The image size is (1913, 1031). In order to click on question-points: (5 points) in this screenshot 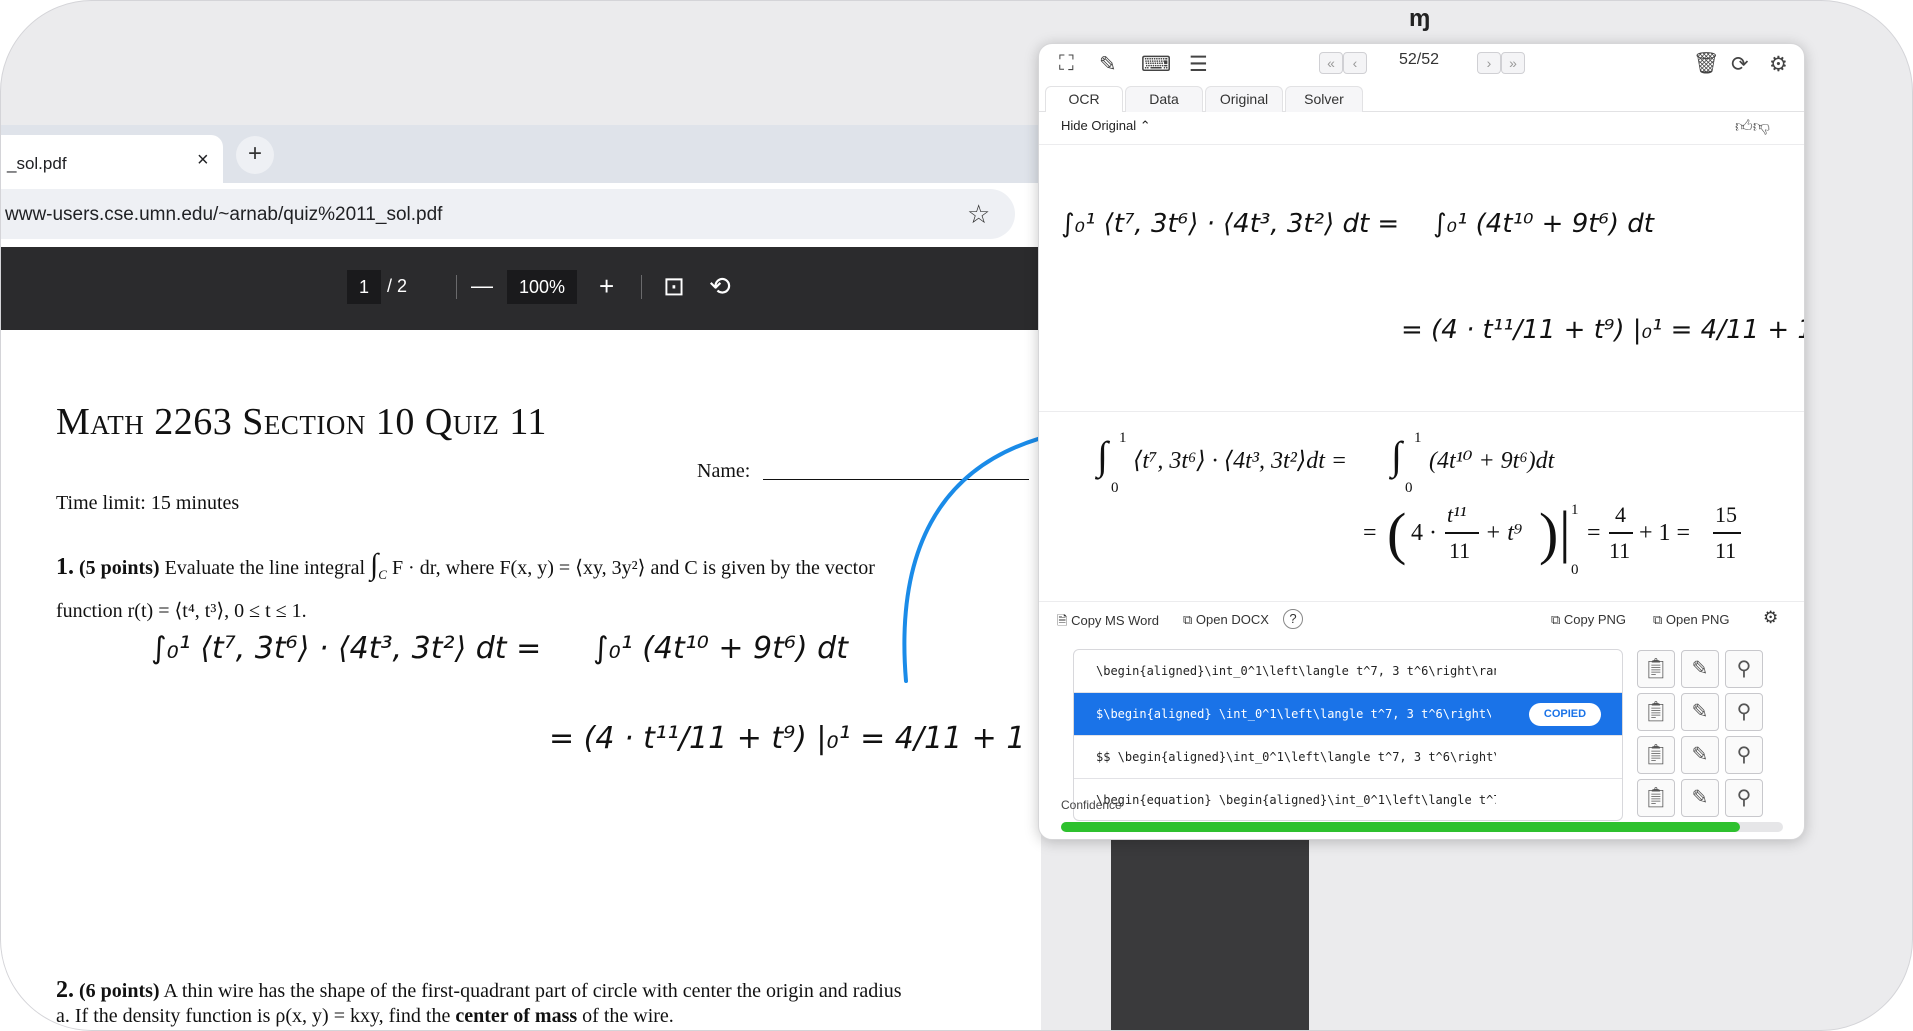, I will do `click(119, 568)`.